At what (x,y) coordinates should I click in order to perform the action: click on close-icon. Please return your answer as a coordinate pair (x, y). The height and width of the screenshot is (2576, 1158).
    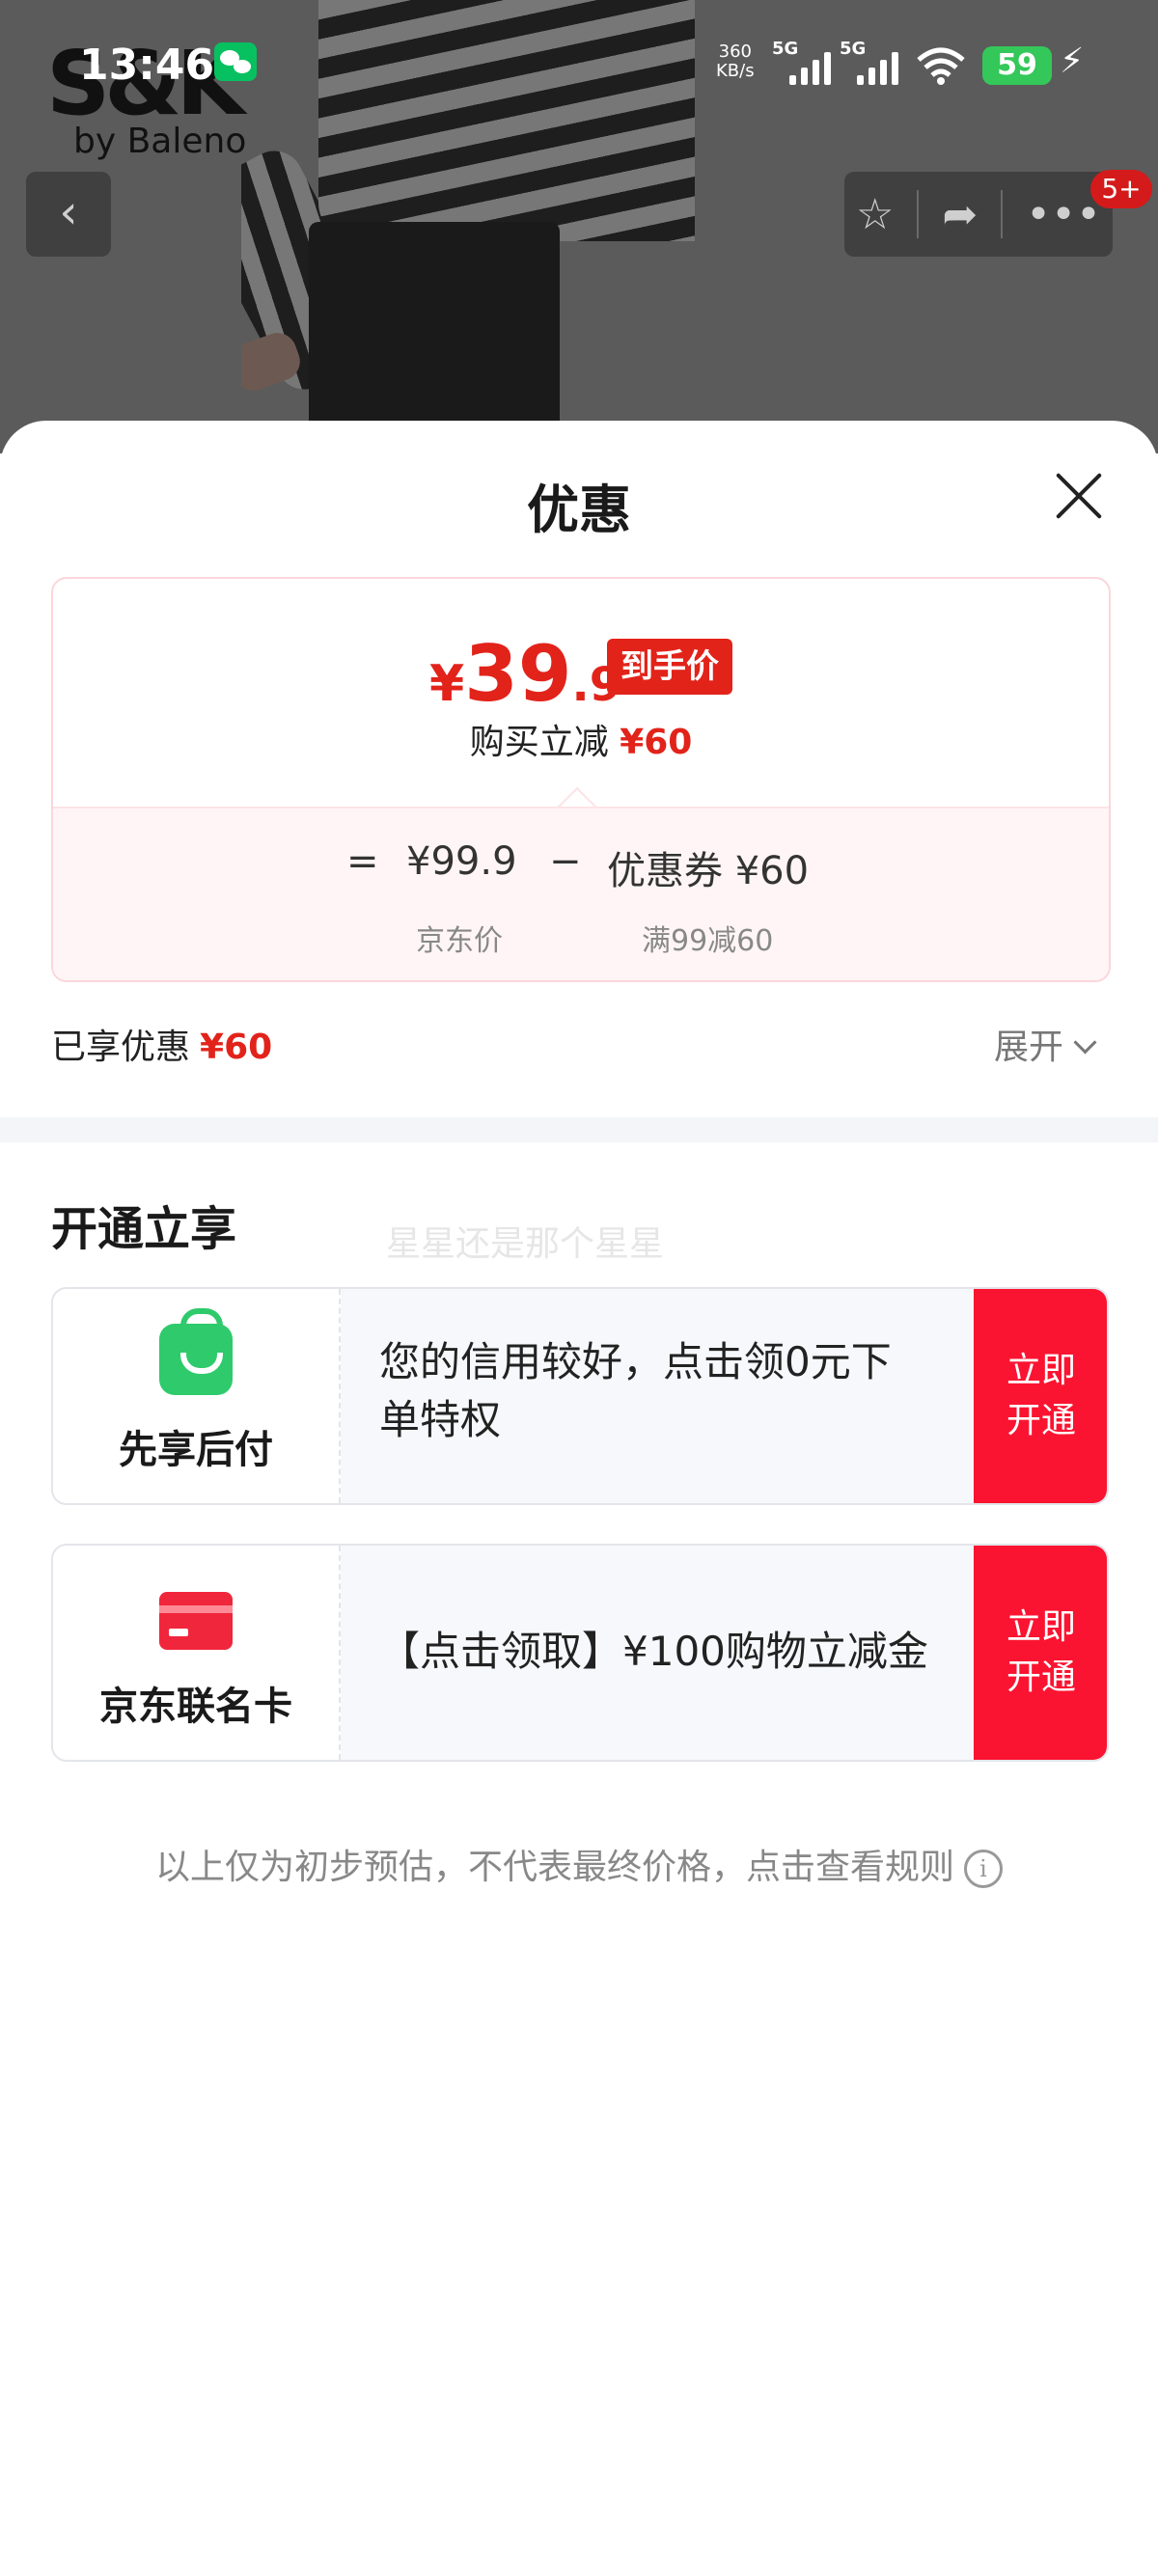
    Looking at the image, I should click on (1079, 496).